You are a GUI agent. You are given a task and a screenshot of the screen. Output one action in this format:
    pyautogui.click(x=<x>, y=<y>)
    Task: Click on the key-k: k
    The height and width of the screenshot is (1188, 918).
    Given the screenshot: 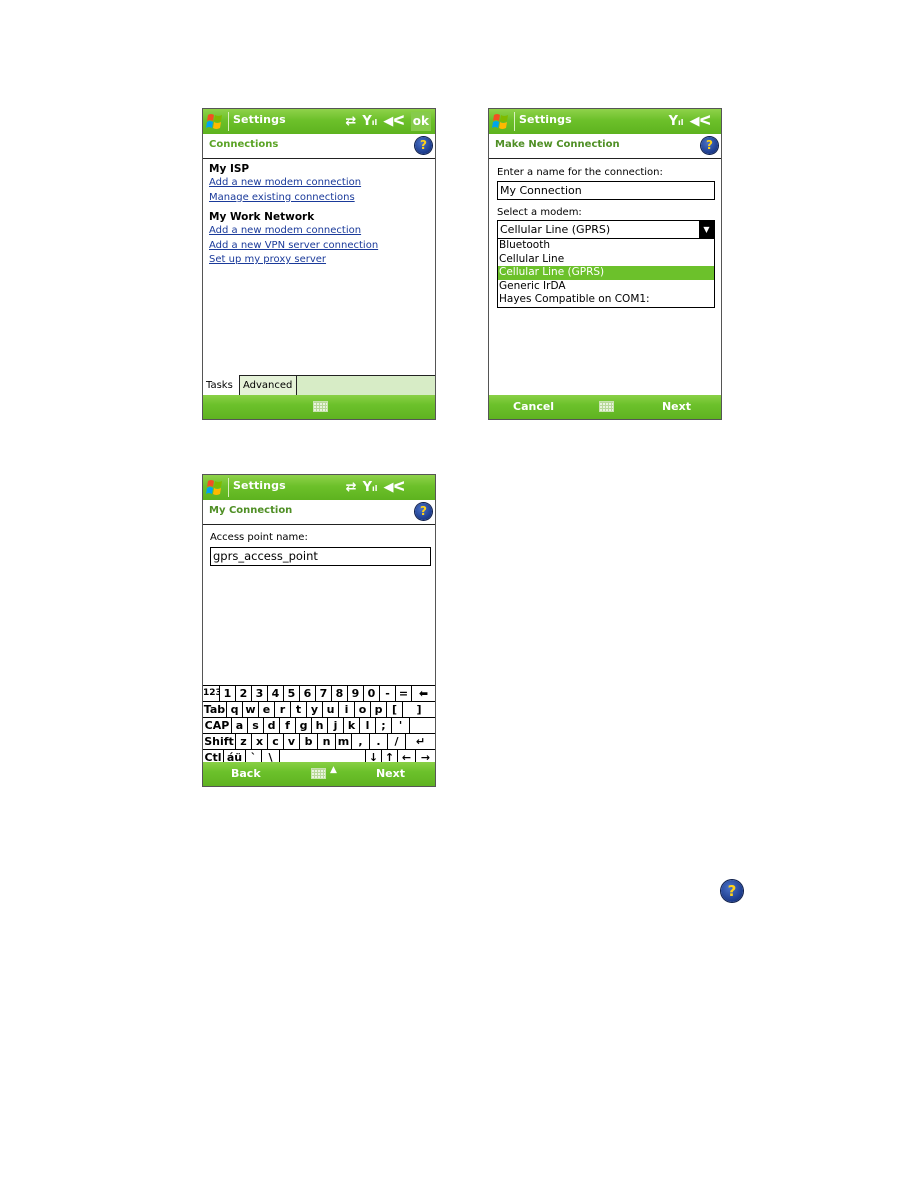 What is the action you would take?
    pyautogui.click(x=352, y=725)
    